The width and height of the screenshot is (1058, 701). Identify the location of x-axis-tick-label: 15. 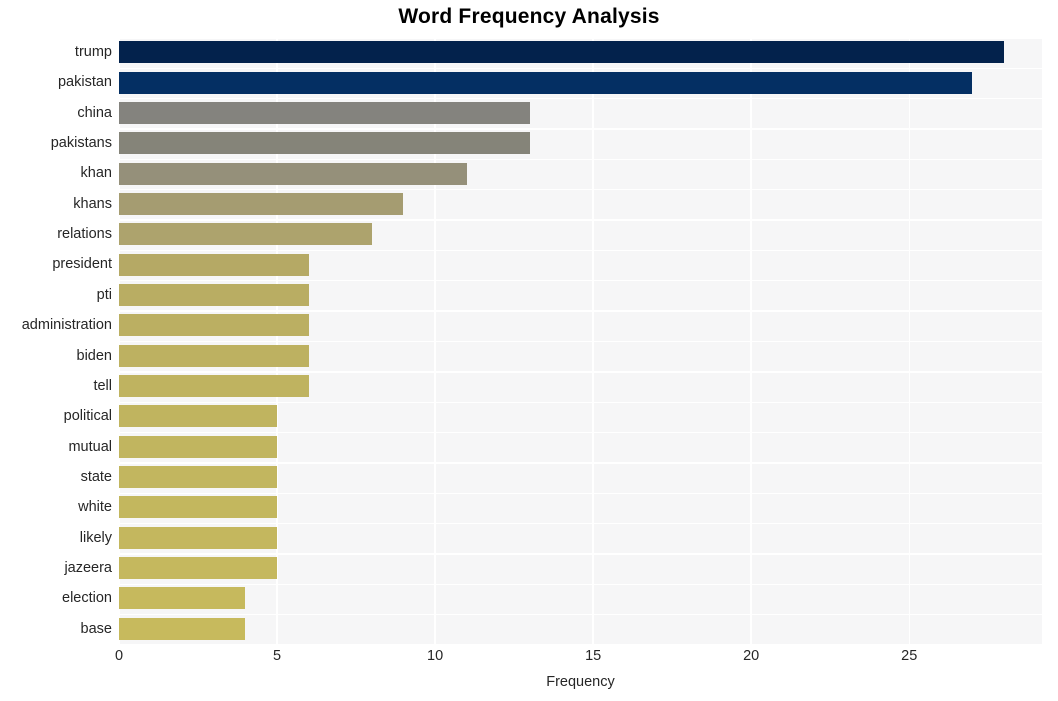
(593, 656).